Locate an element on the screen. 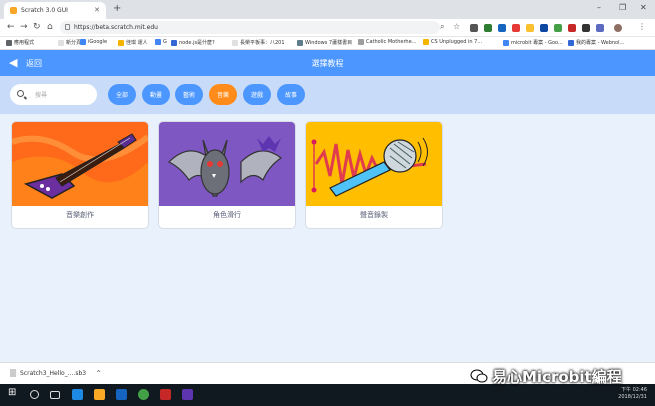  bookmark-item: iGoogle is located at coordinates (93, 42).